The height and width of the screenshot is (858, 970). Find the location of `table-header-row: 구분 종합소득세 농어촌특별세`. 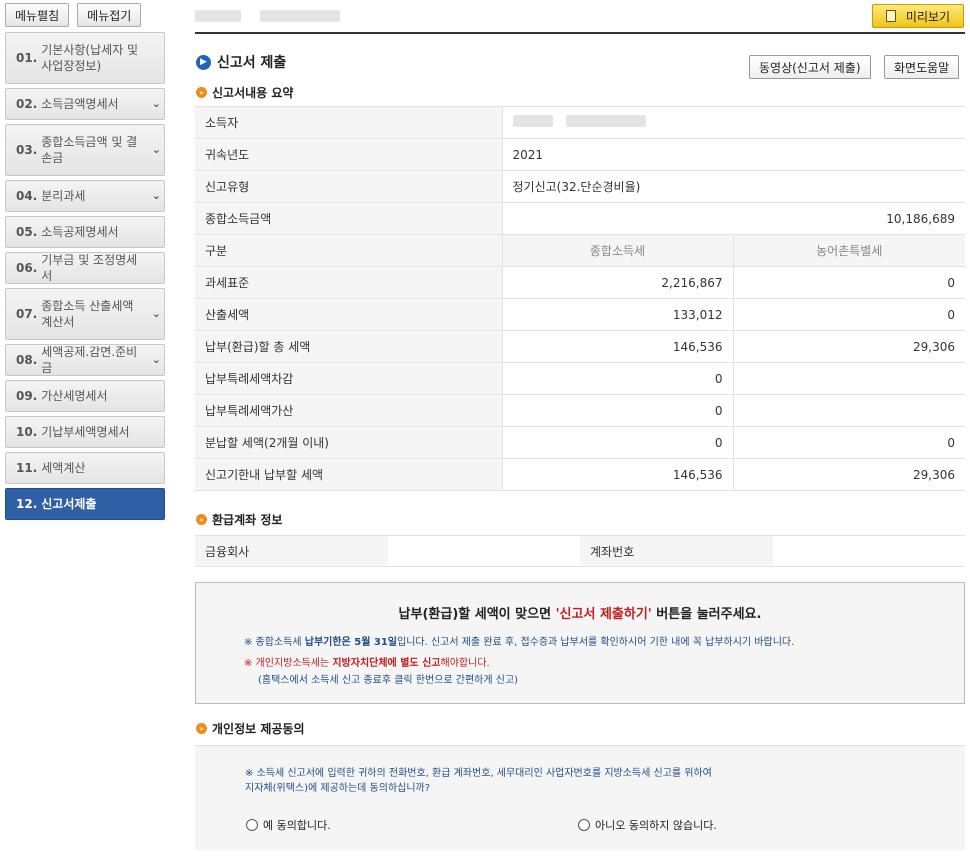

table-header-row: 구분 종합소득세 농어촌특별세 is located at coordinates (580, 250).